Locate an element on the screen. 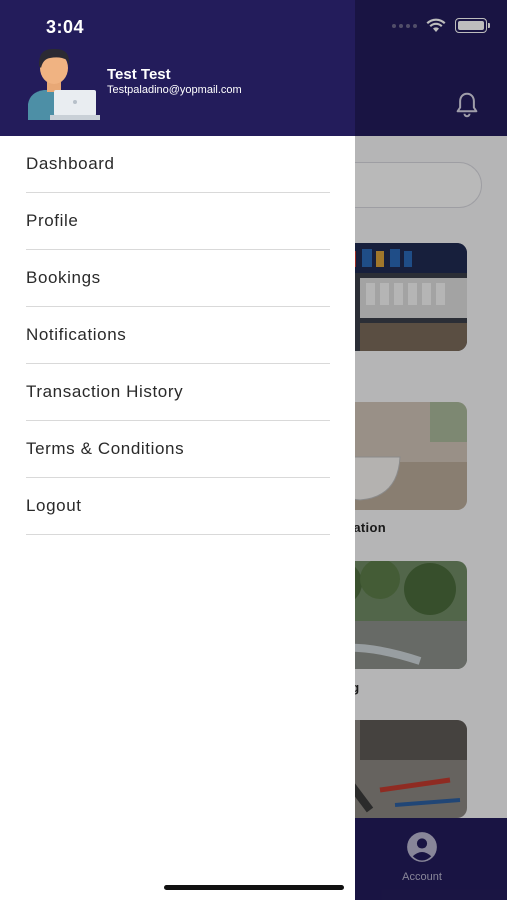 This screenshot has height=900, width=507. menu-item-dashboard: Dashboard is located at coordinates (178, 164).